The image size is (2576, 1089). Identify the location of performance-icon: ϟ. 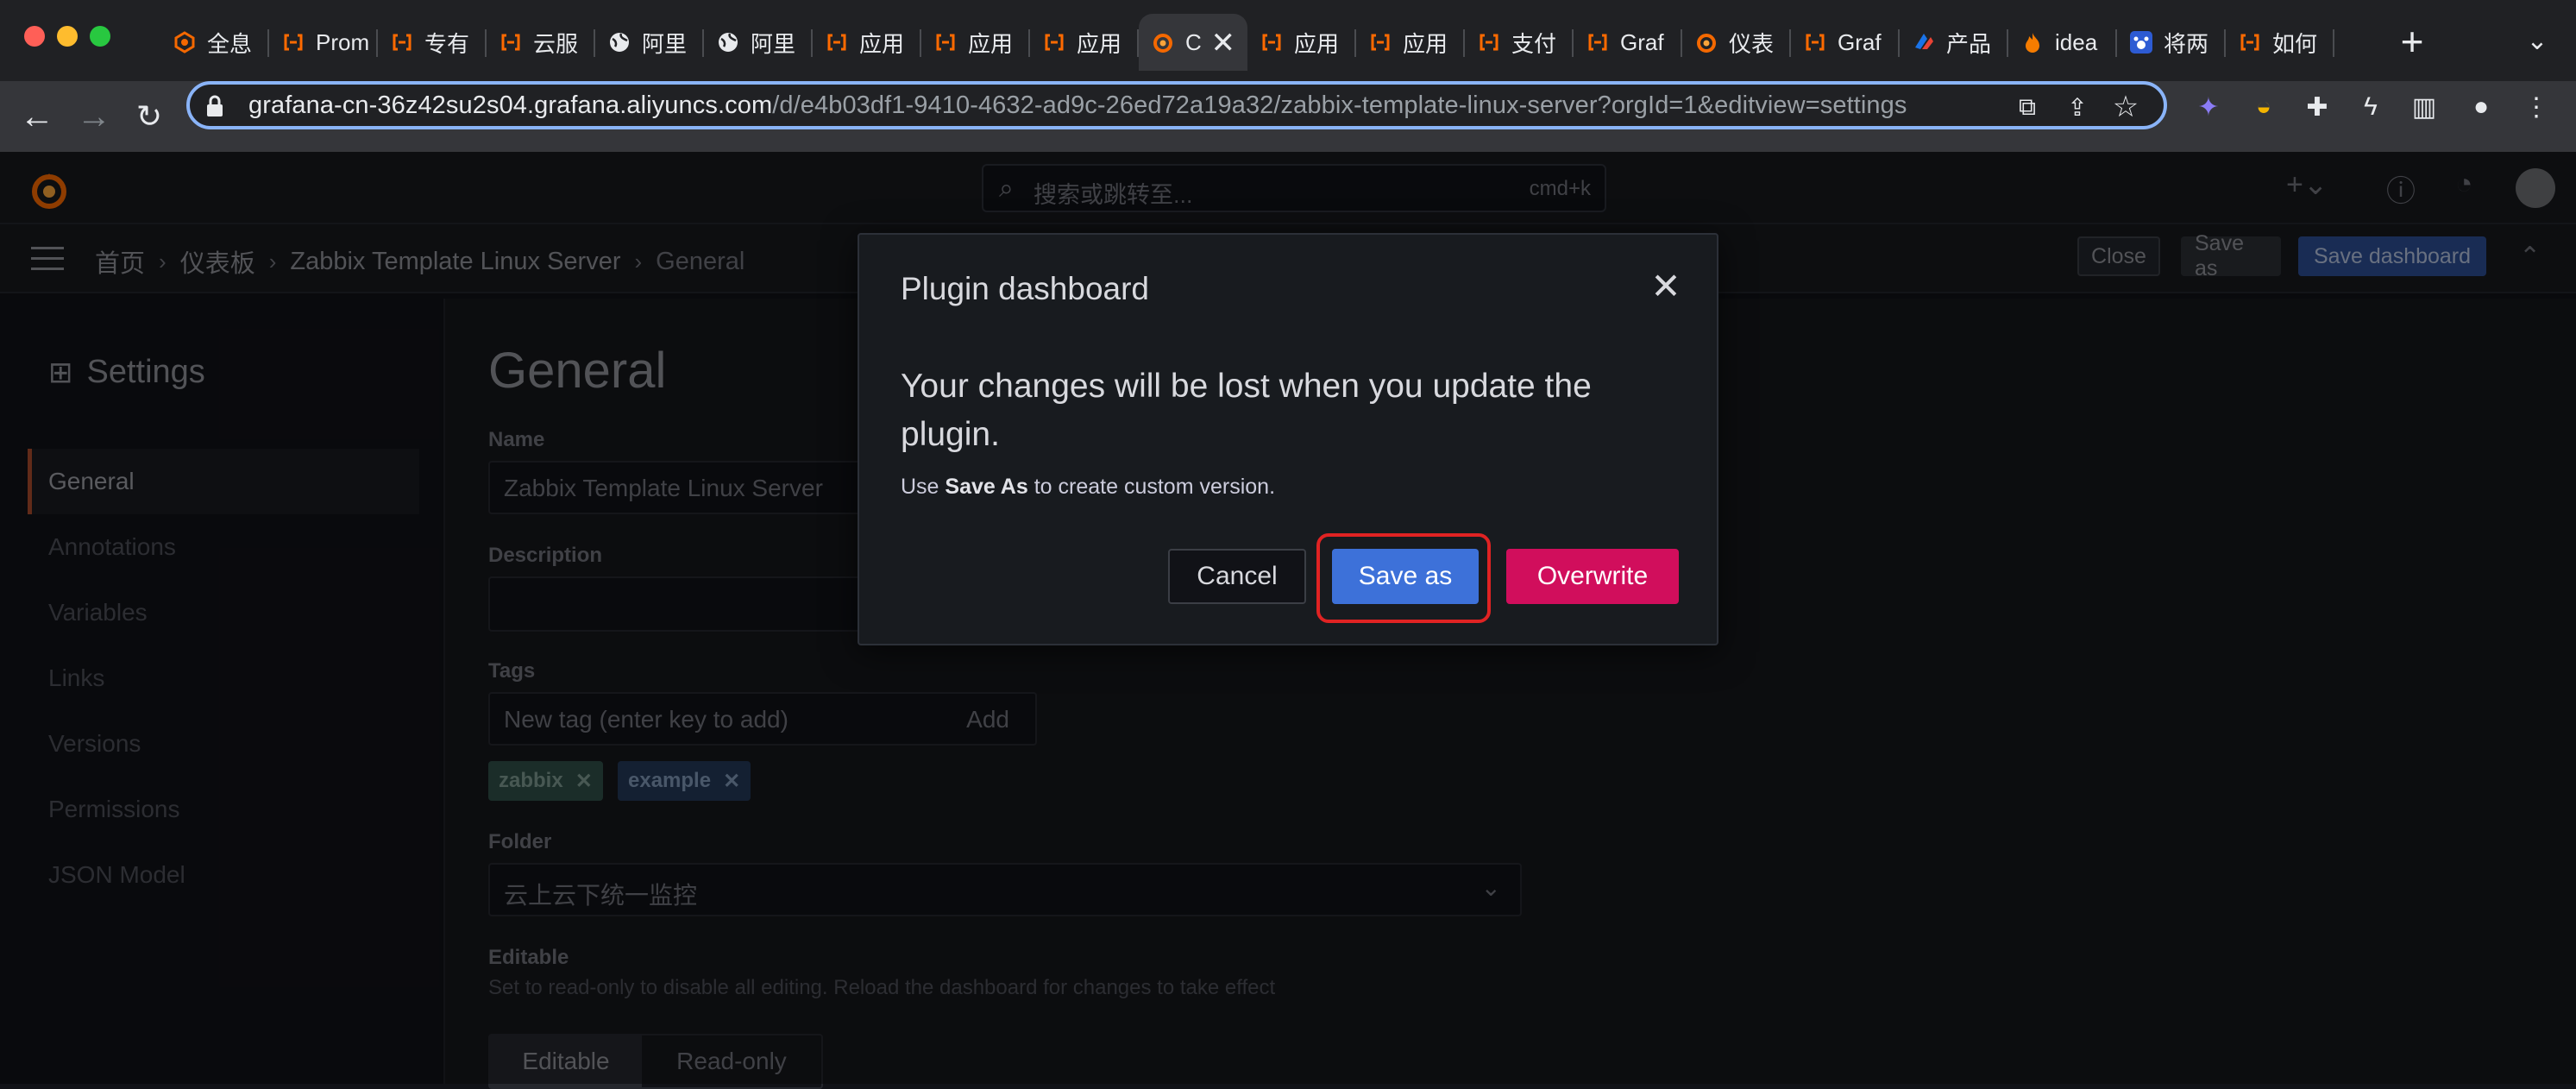
(2370, 107).